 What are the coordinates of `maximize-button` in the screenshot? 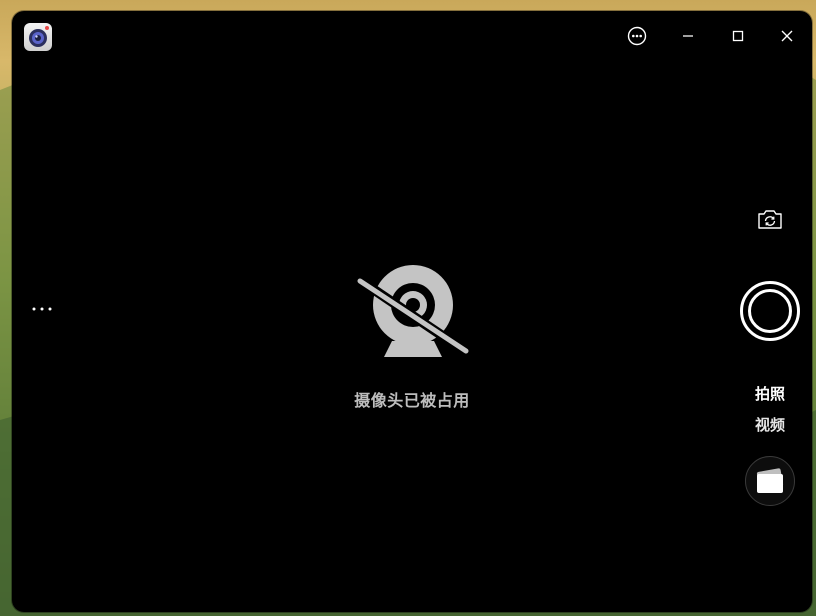 It's located at (738, 36).